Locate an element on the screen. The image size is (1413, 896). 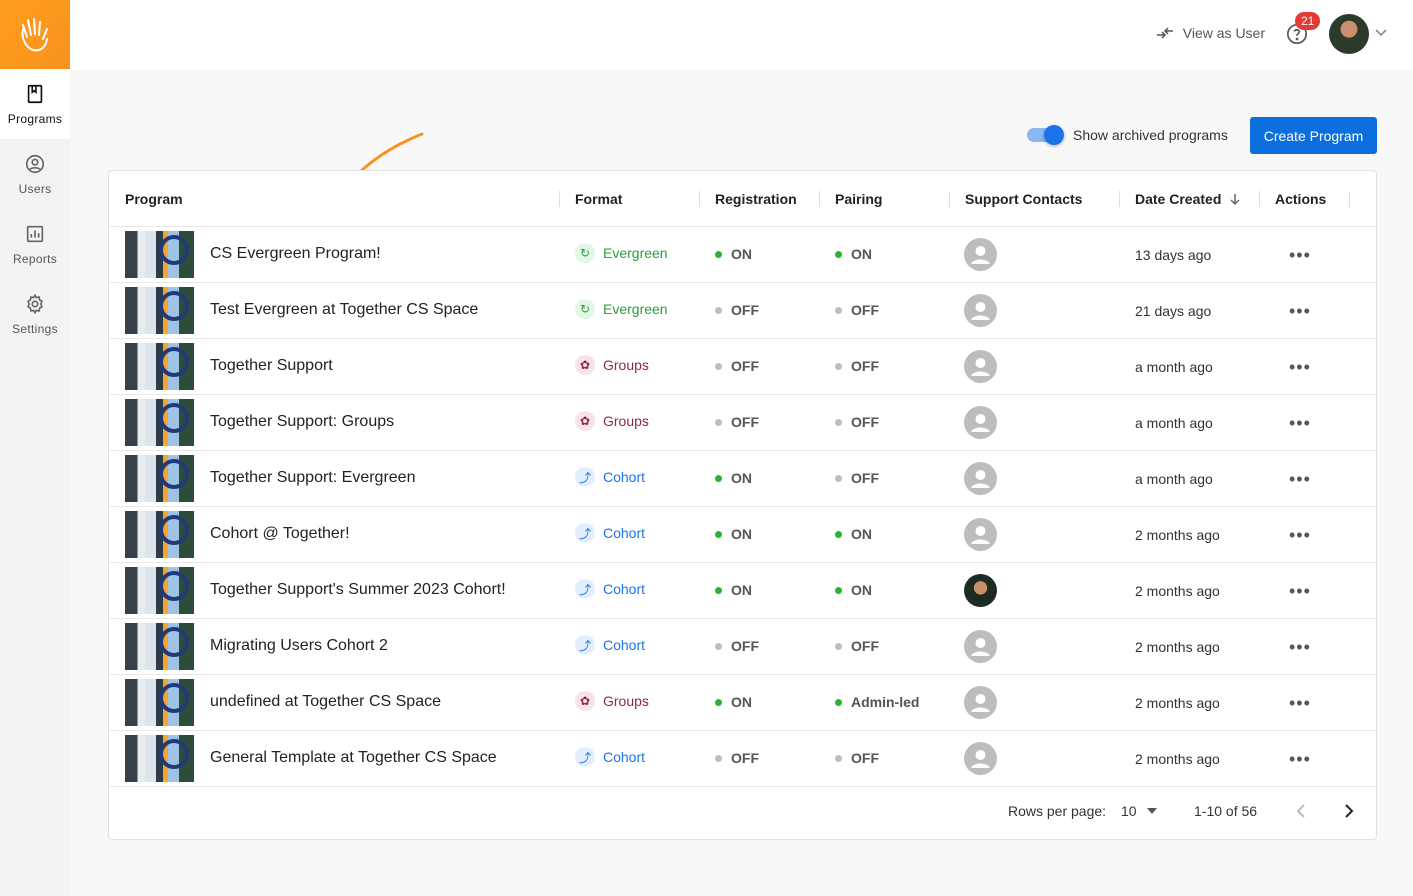
format-label: Groups is located at coordinates (626, 365).